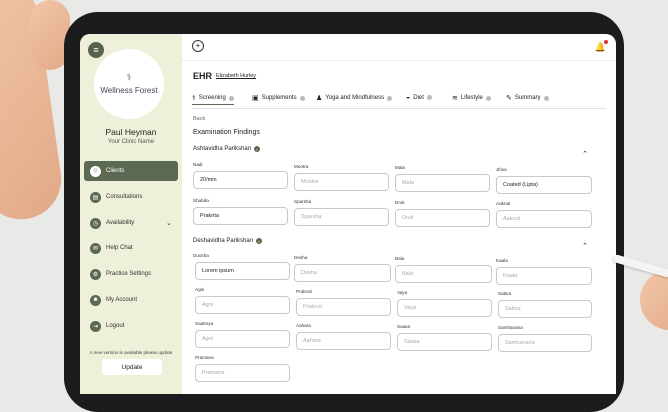 This screenshot has height=412, width=668. What do you see at coordinates (95, 171) in the screenshot?
I see `clients-icon: ☺` at bounding box center [95, 171].